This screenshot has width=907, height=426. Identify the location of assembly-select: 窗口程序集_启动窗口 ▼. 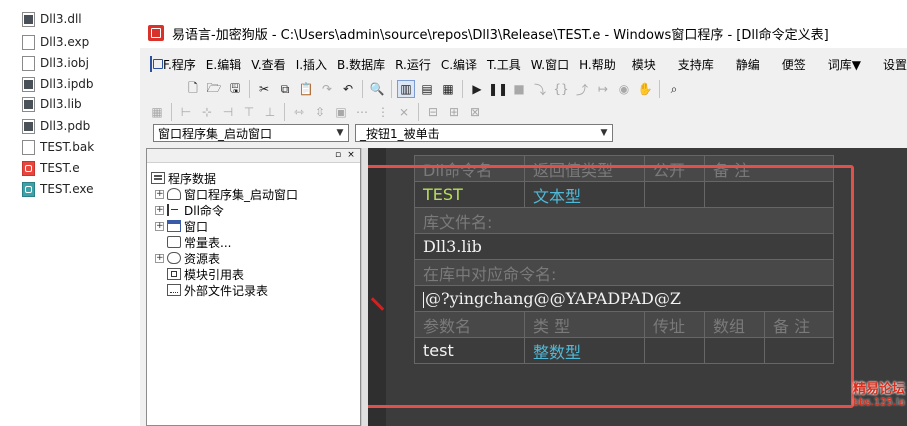
(251, 133).